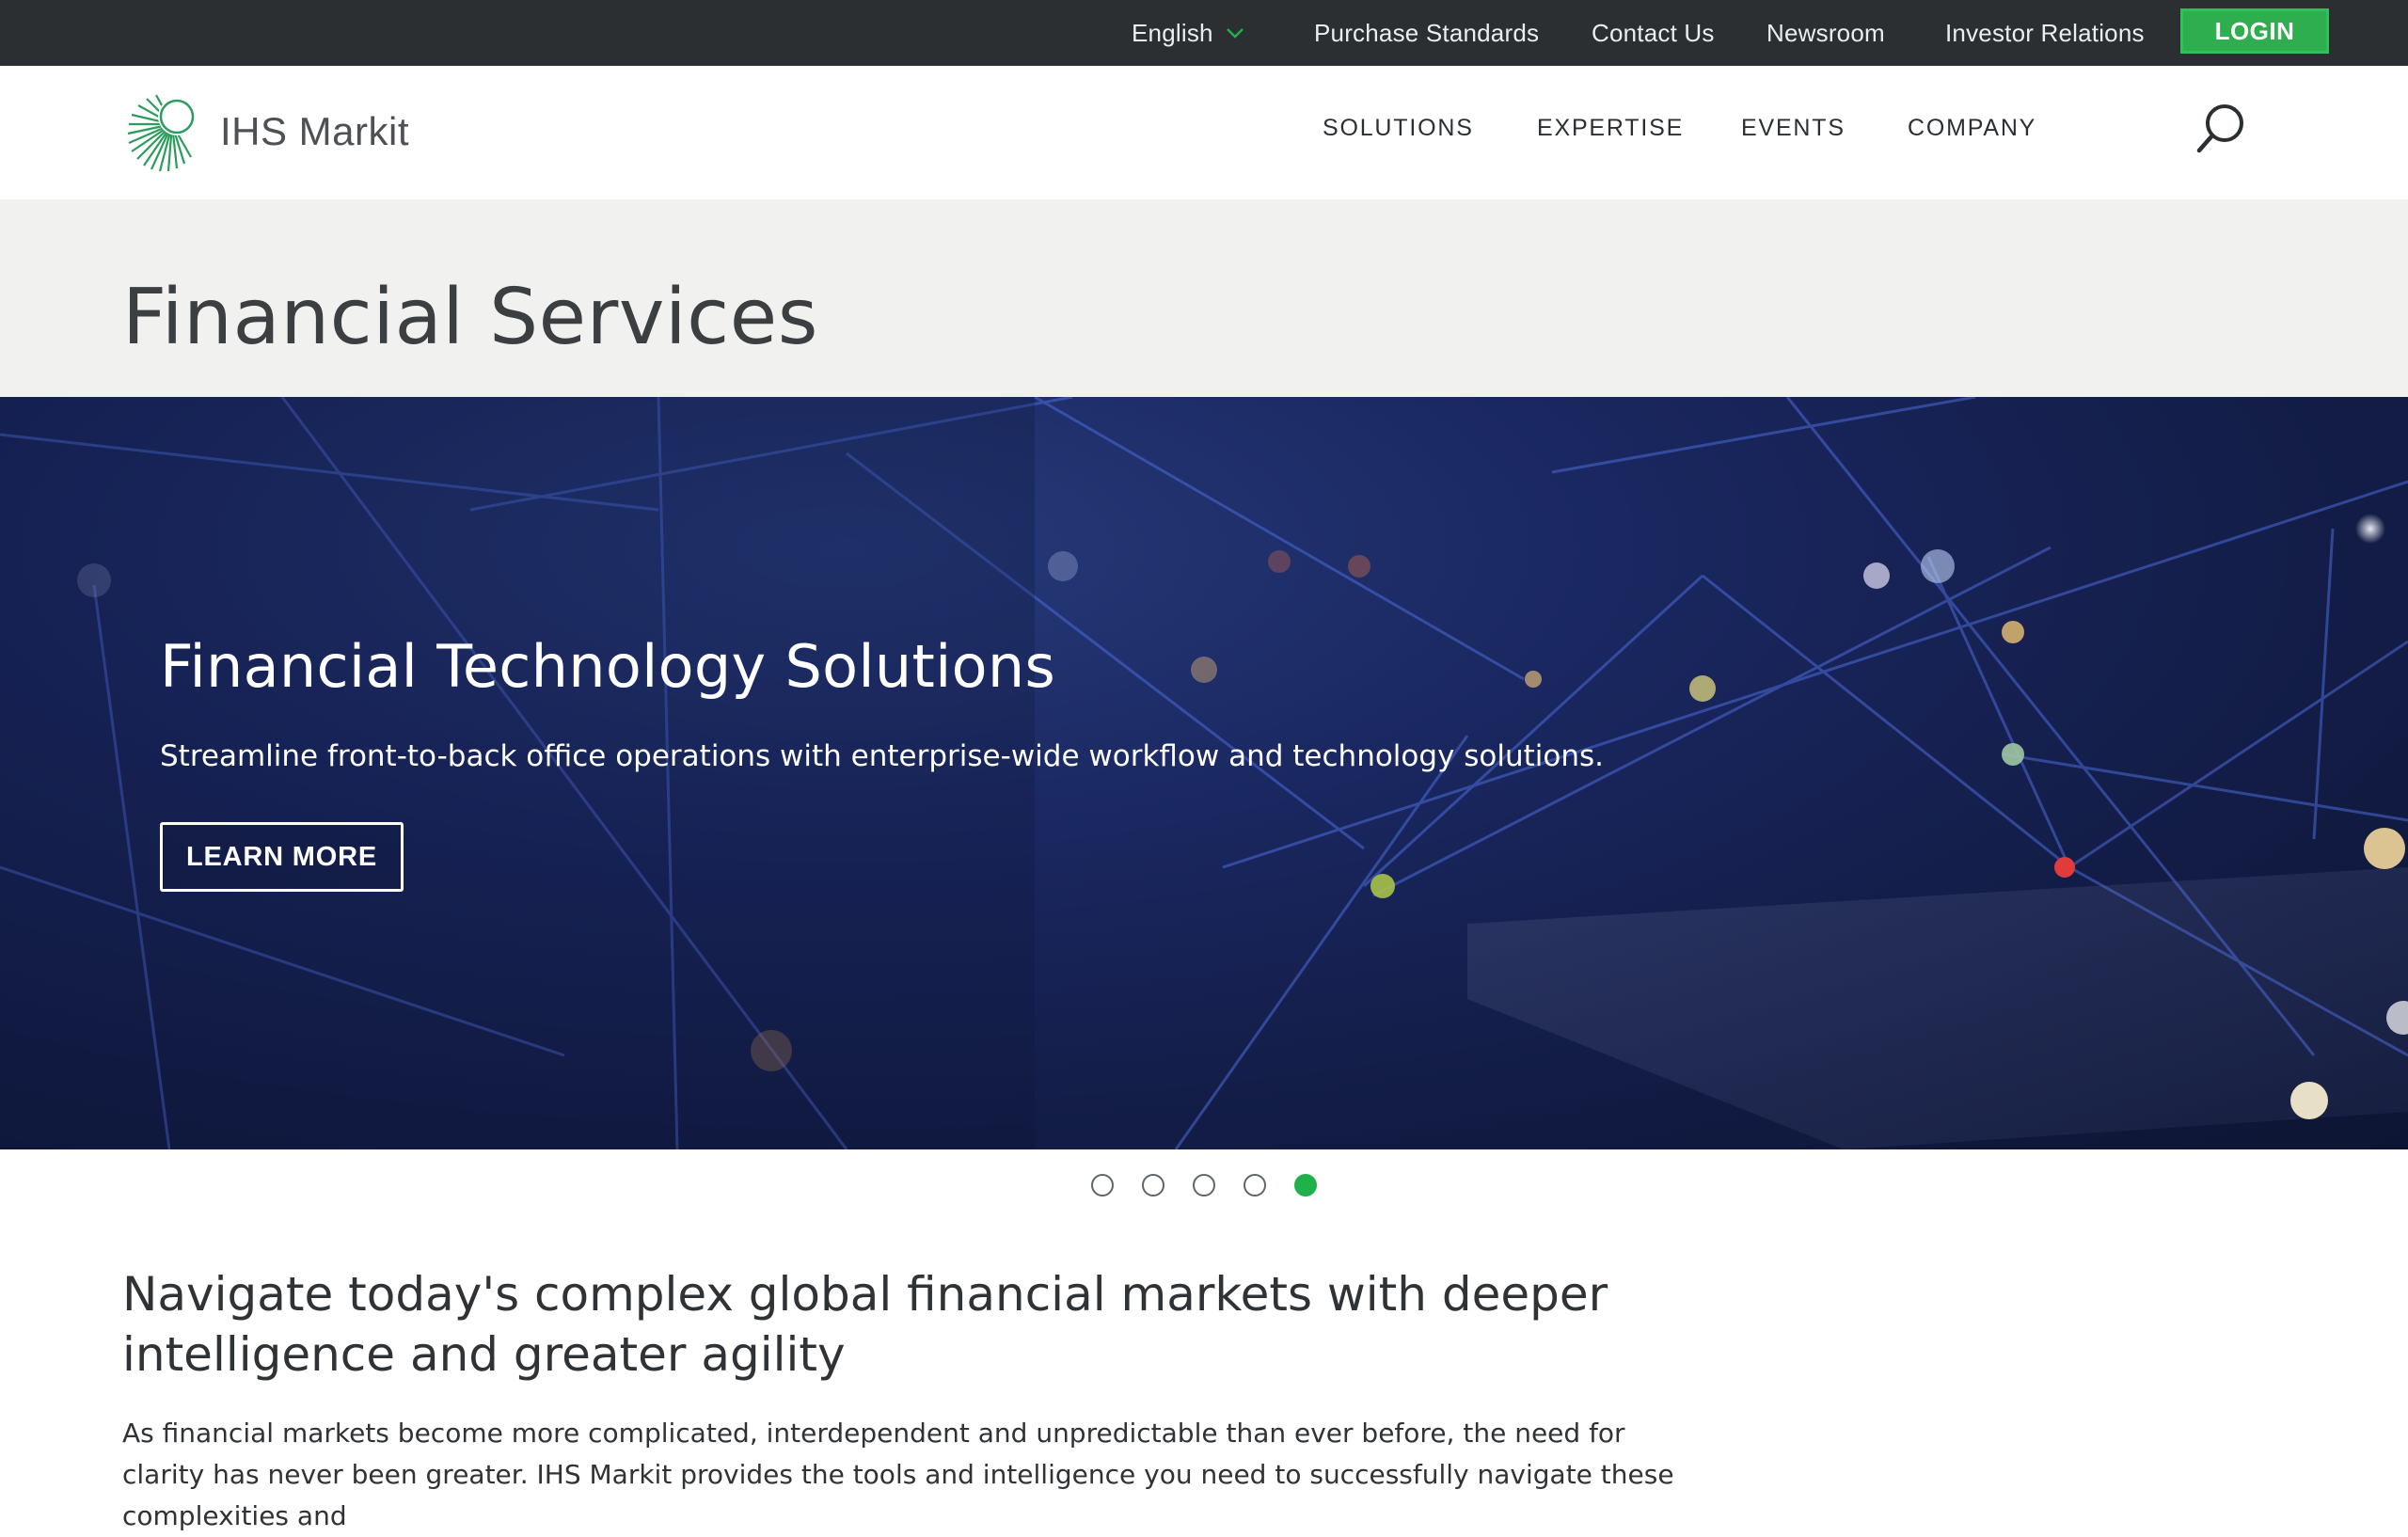 This screenshot has height=1537, width=2408. What do you see at coordinates (282, 857) in the screenshot?
I see `learn-more-button: LEARN MORE` at bounding box center [282, 857].